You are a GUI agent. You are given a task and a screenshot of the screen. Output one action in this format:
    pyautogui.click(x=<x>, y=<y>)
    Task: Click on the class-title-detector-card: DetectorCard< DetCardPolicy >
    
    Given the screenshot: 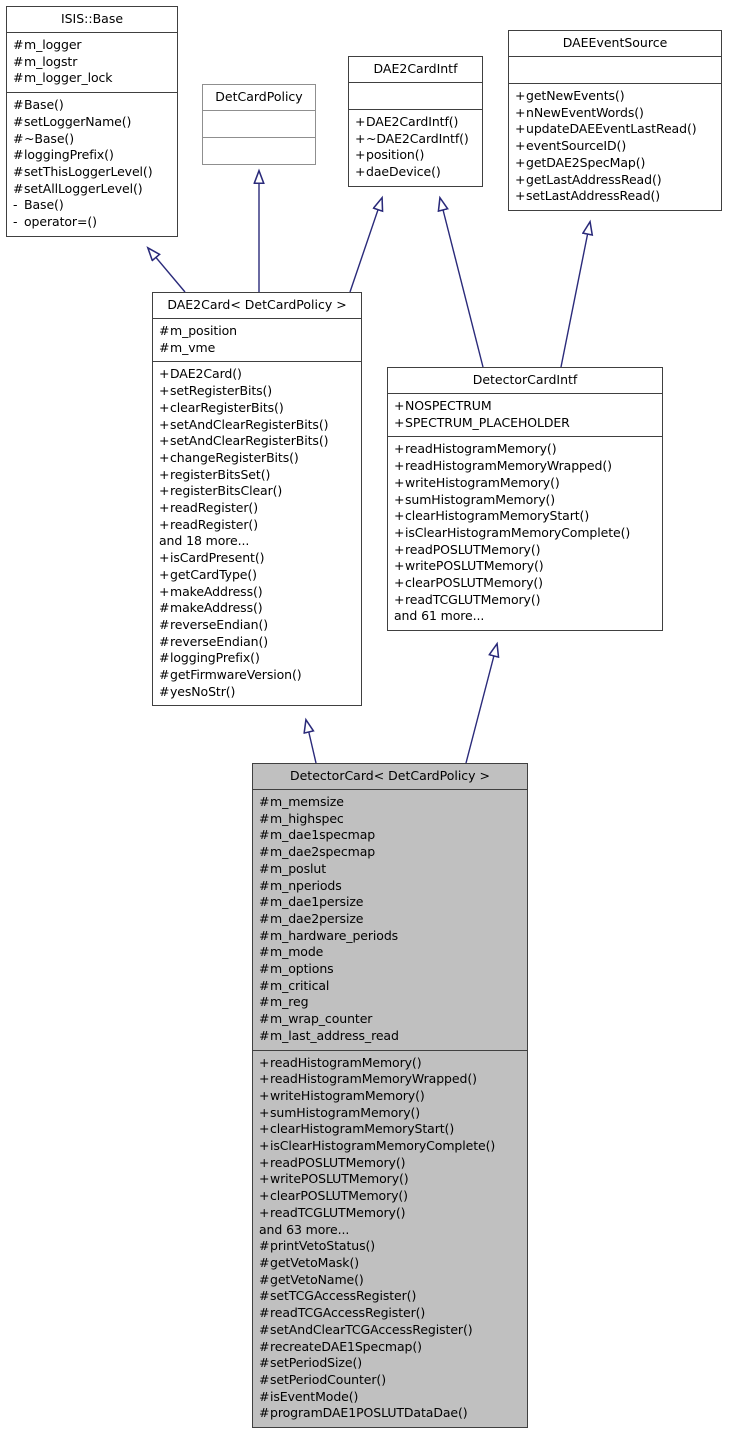 What is the action you would take?
    pyautogui.click(x=390, y=775)
    